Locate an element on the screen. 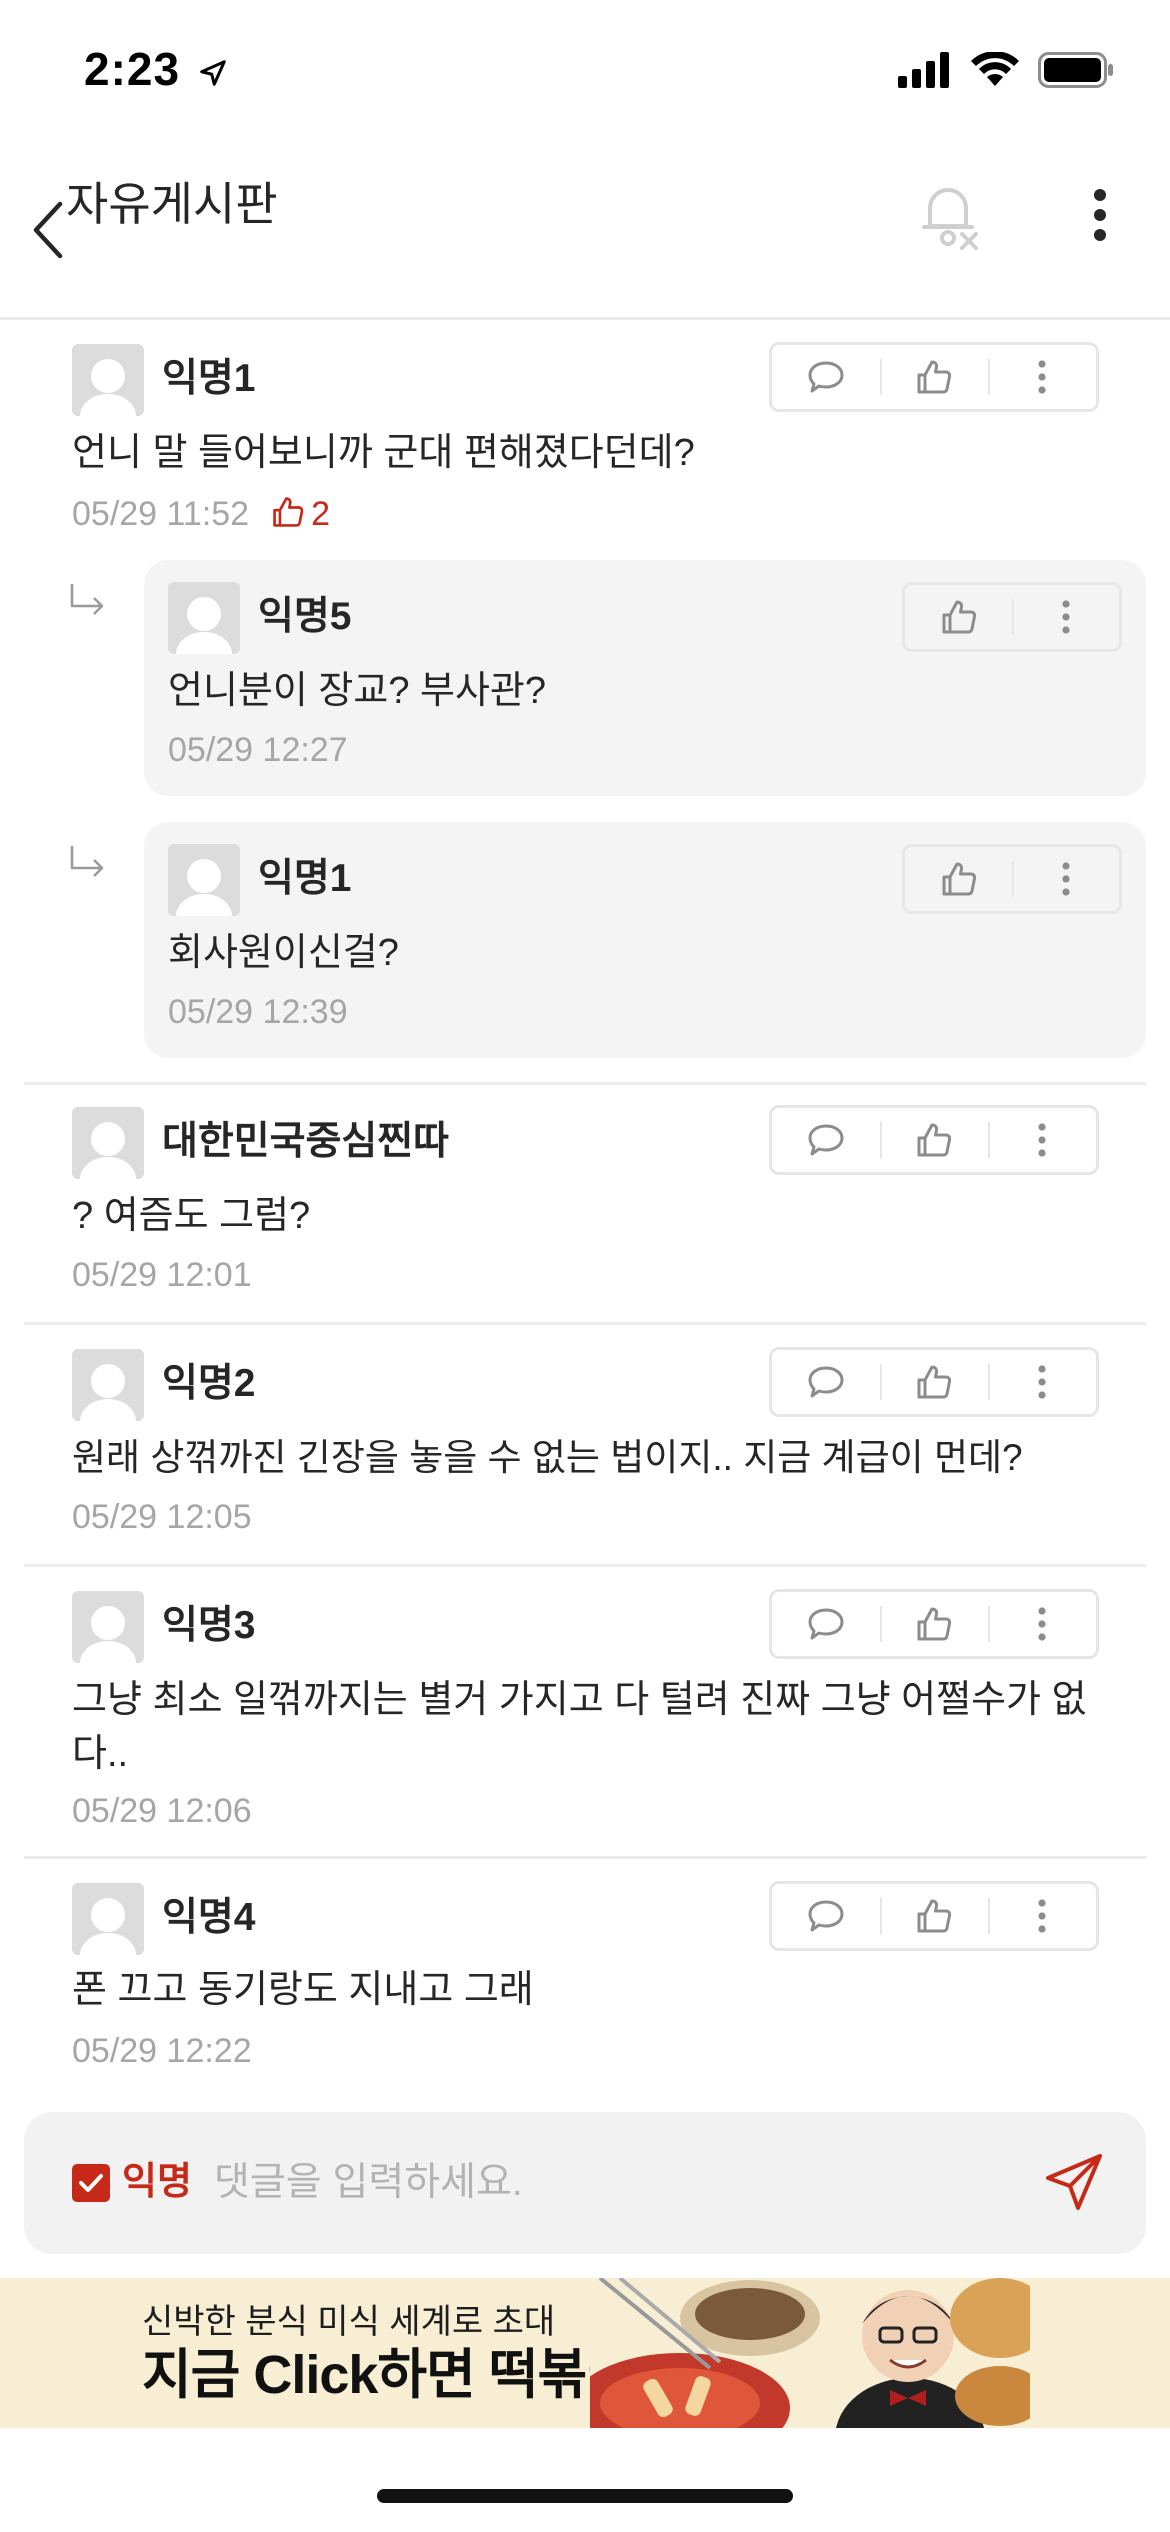  status-time-text: 2:23 is located at coordinates (132, 69).